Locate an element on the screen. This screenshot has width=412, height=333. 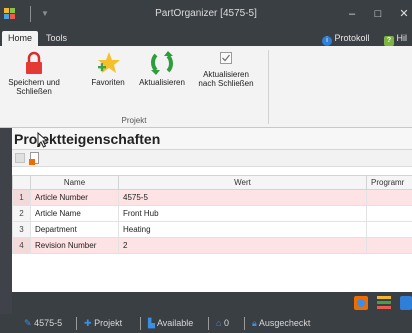
protokoll-label: Protokoll is located at coordinates (352, 38).